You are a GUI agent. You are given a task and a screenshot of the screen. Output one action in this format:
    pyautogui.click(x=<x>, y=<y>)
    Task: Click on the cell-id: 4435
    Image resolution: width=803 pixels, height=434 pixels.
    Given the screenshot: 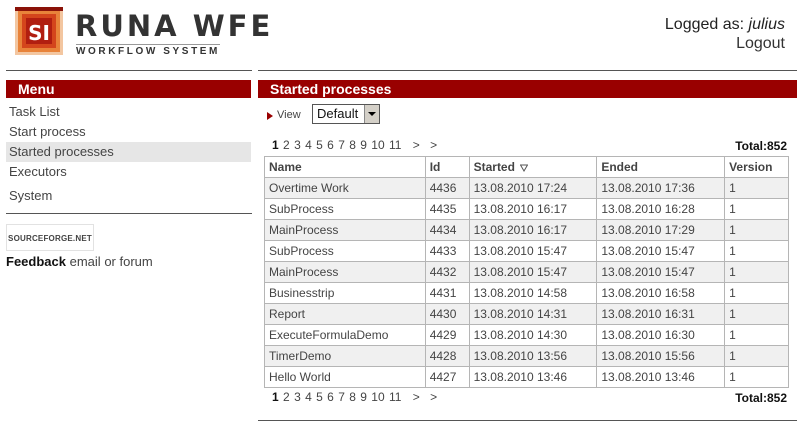 What is the action you would take?
    pyautogui.click(x=447, y=209)
    